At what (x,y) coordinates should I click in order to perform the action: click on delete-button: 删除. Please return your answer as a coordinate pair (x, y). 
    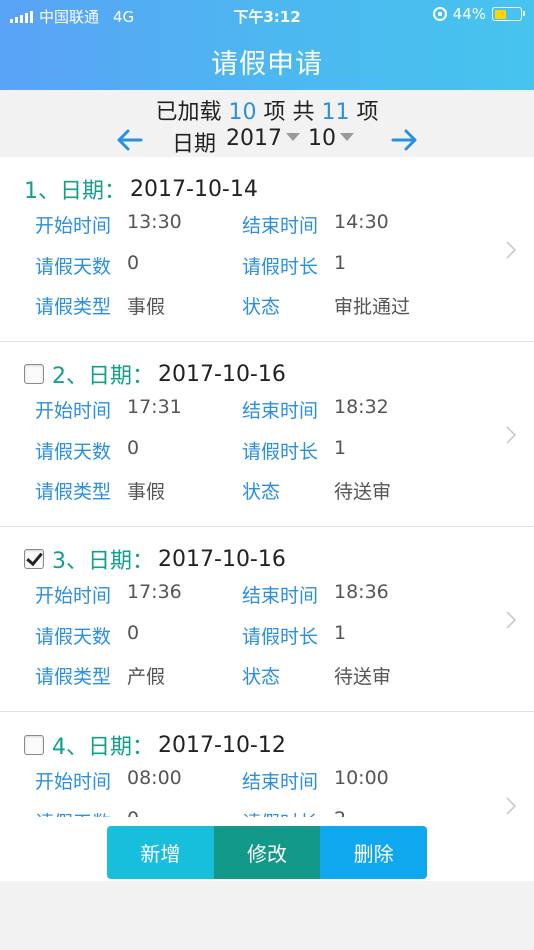
    Looking at the image, I should click on (373, 852).